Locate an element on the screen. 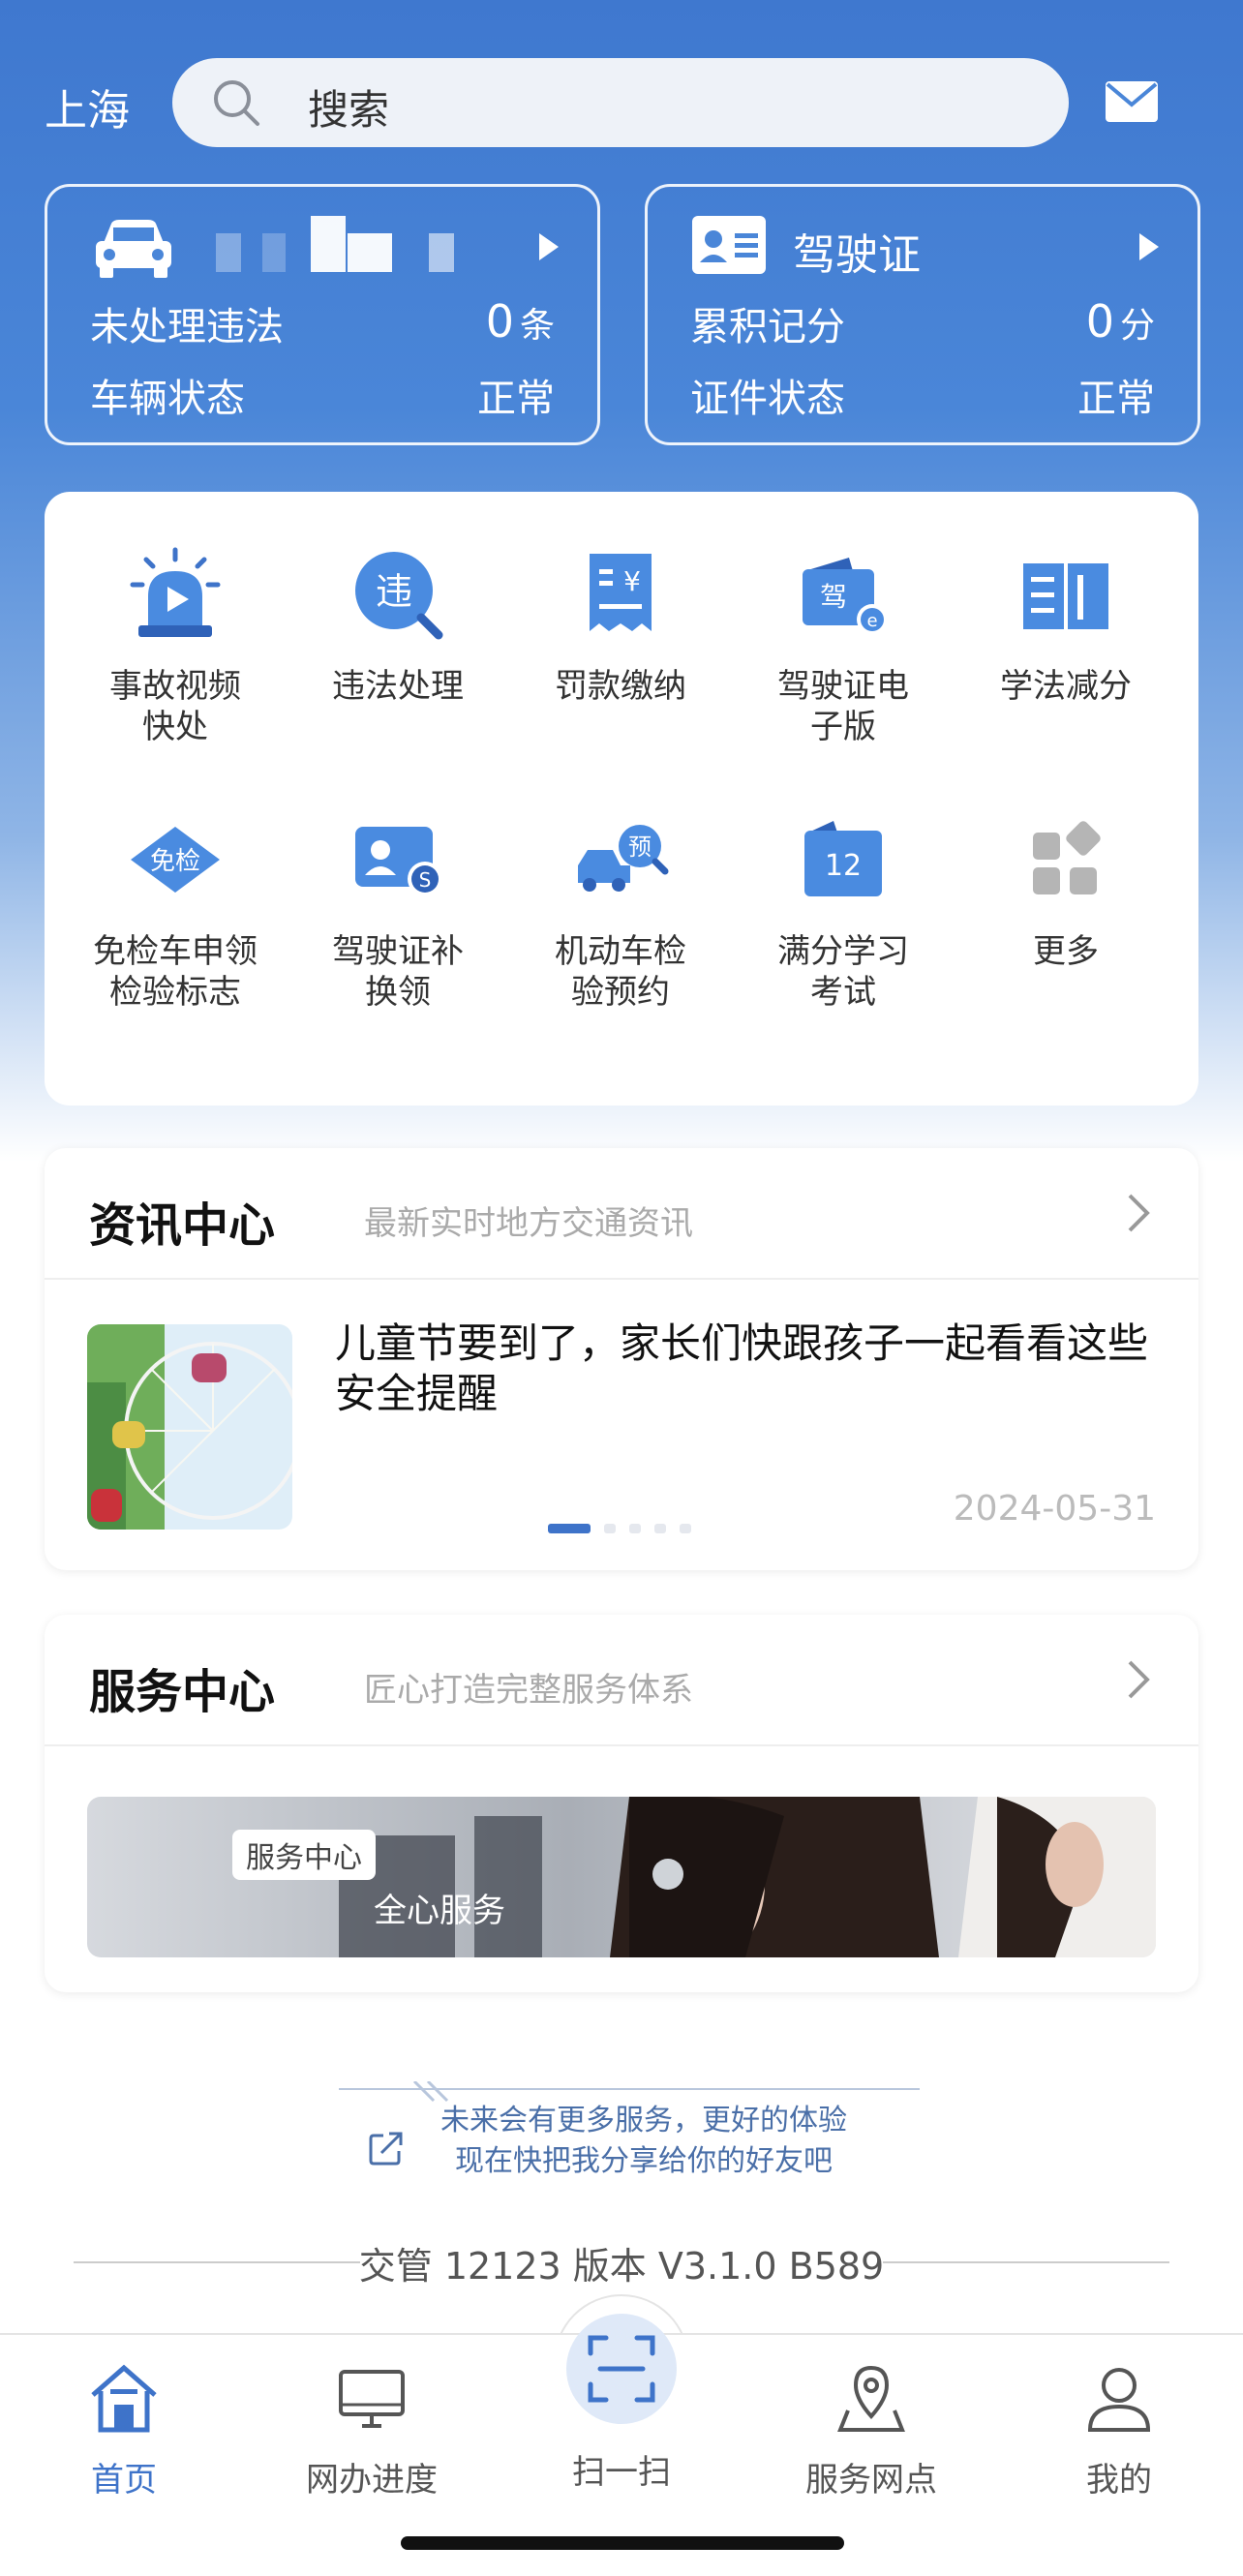  study-book-icon is located at coordinates (1066, 596).